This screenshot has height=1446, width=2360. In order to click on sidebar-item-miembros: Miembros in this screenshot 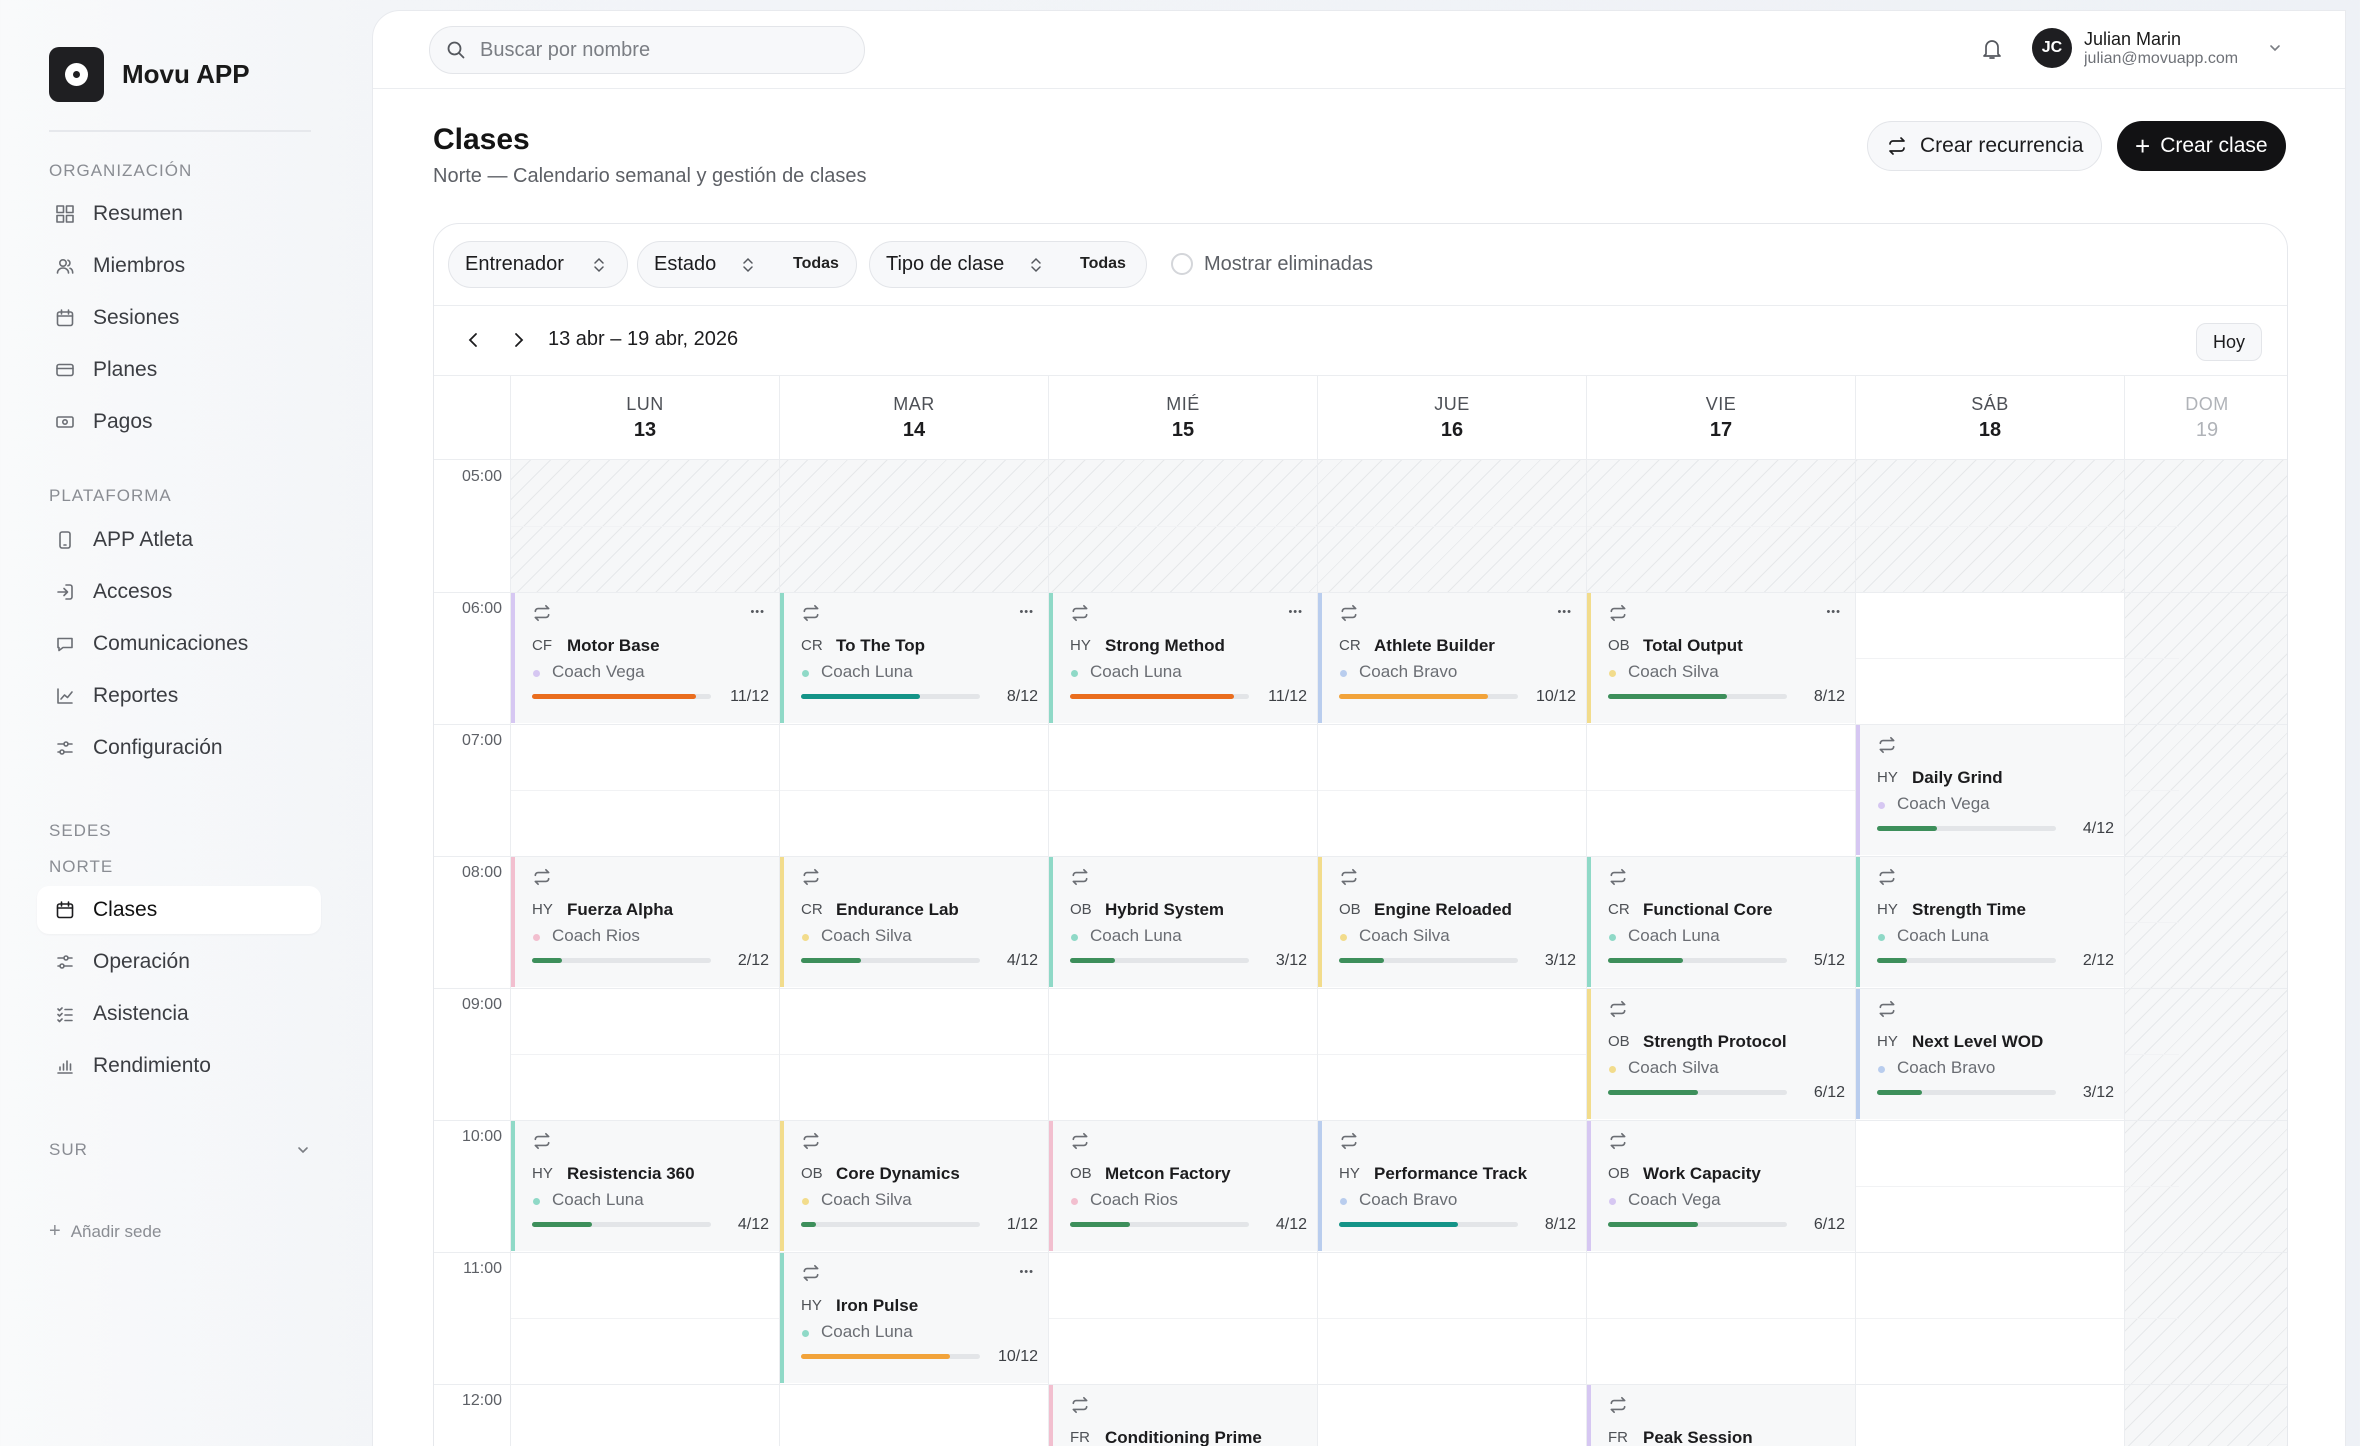, I will do `click(179, 266)`.